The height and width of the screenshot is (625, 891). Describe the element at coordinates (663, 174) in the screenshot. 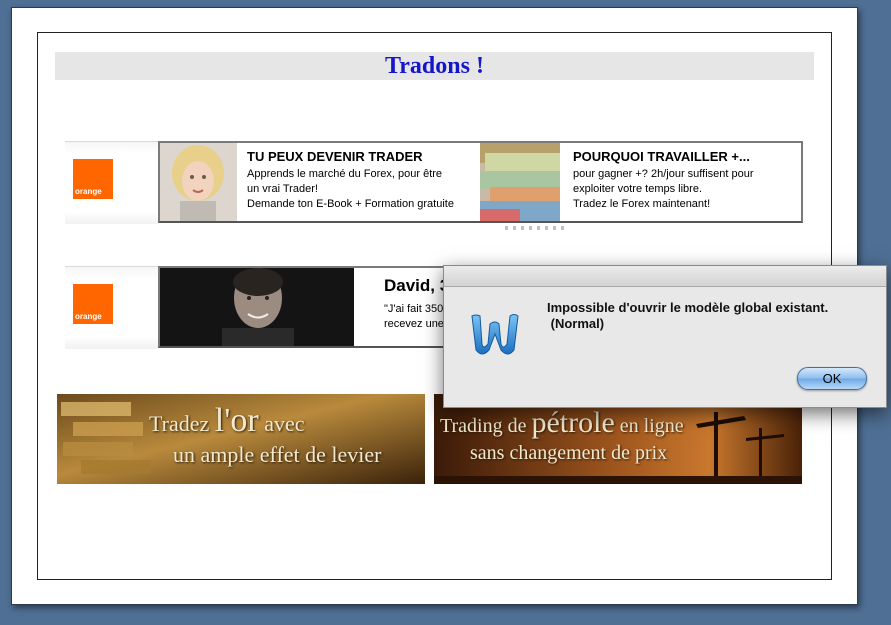

I see `ad2-line: pour gagner +? 2h/jour suffisent pour` at that location.